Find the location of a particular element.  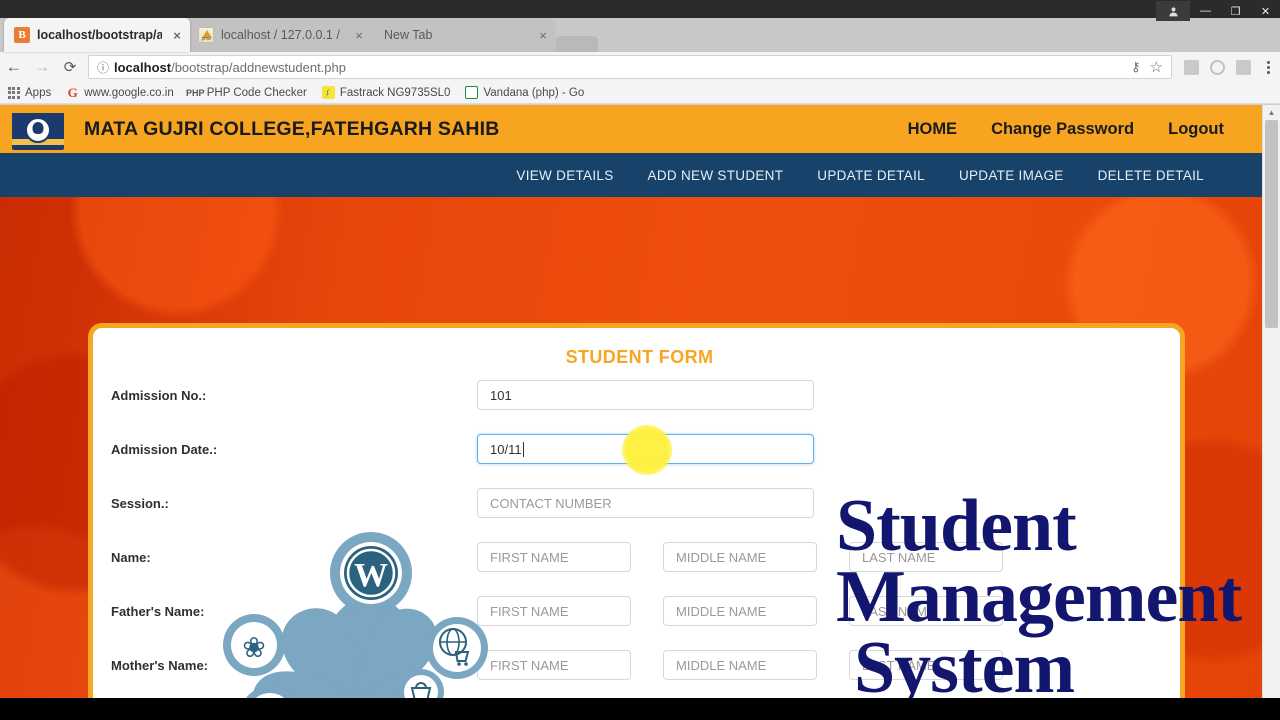

fastrack-icon is located at coordinates (328, 92).